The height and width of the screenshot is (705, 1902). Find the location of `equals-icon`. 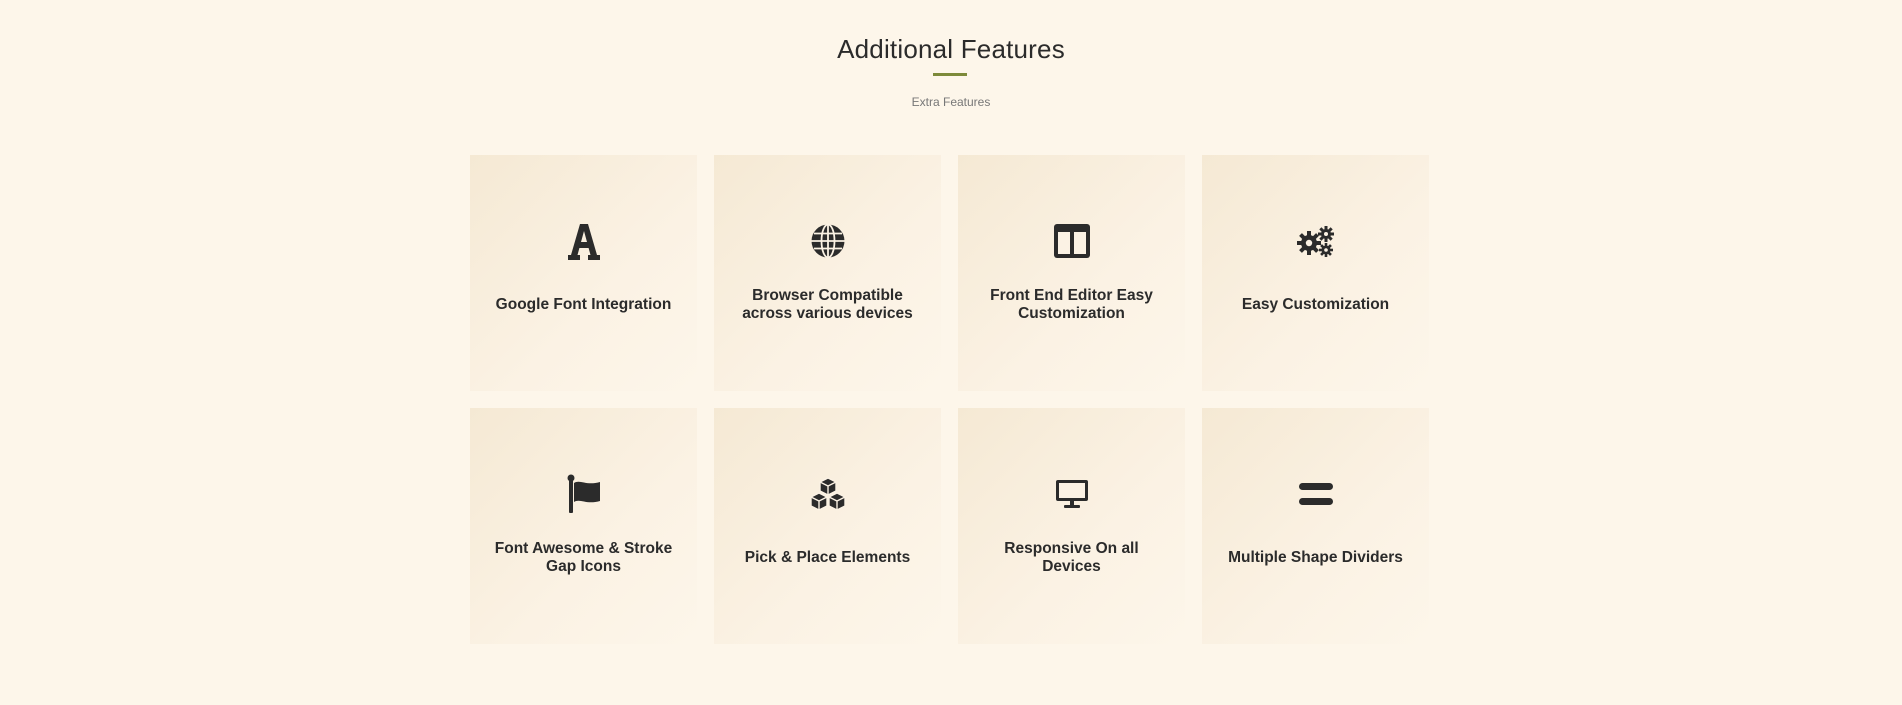

equals-icon is located at coordinates (1315, 494).